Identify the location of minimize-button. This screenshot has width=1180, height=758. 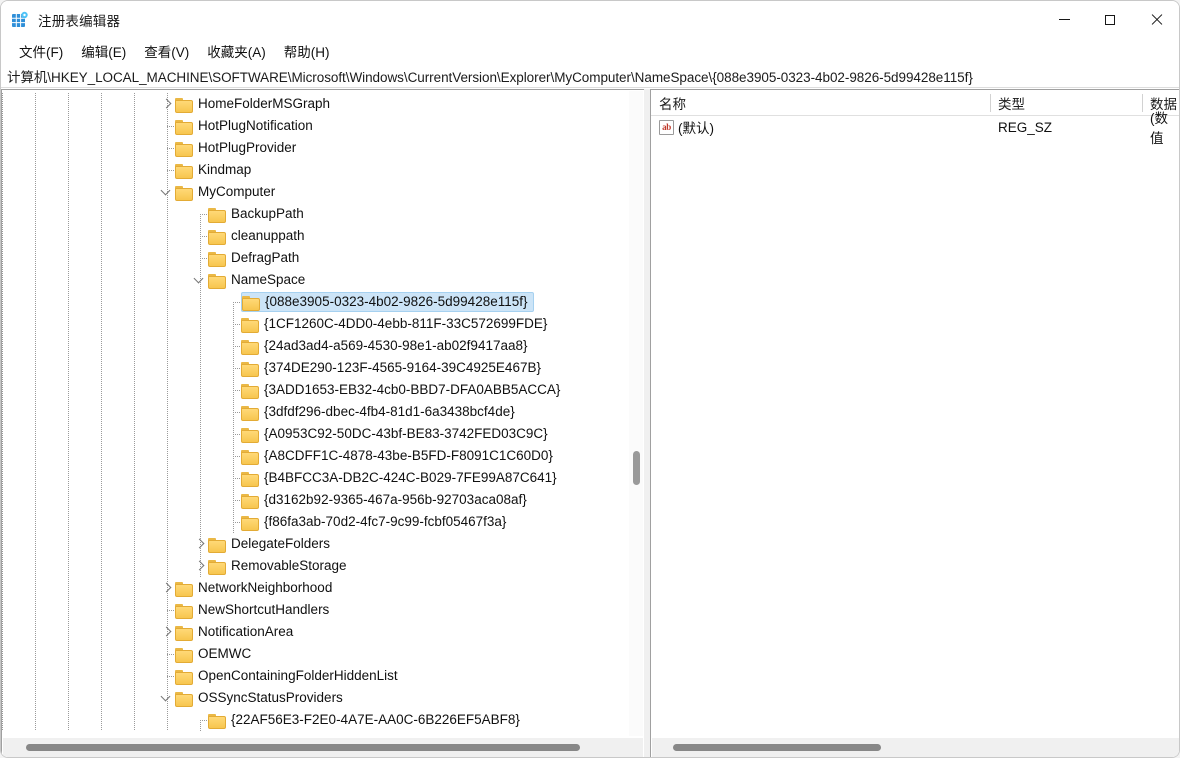
(1064, 19).